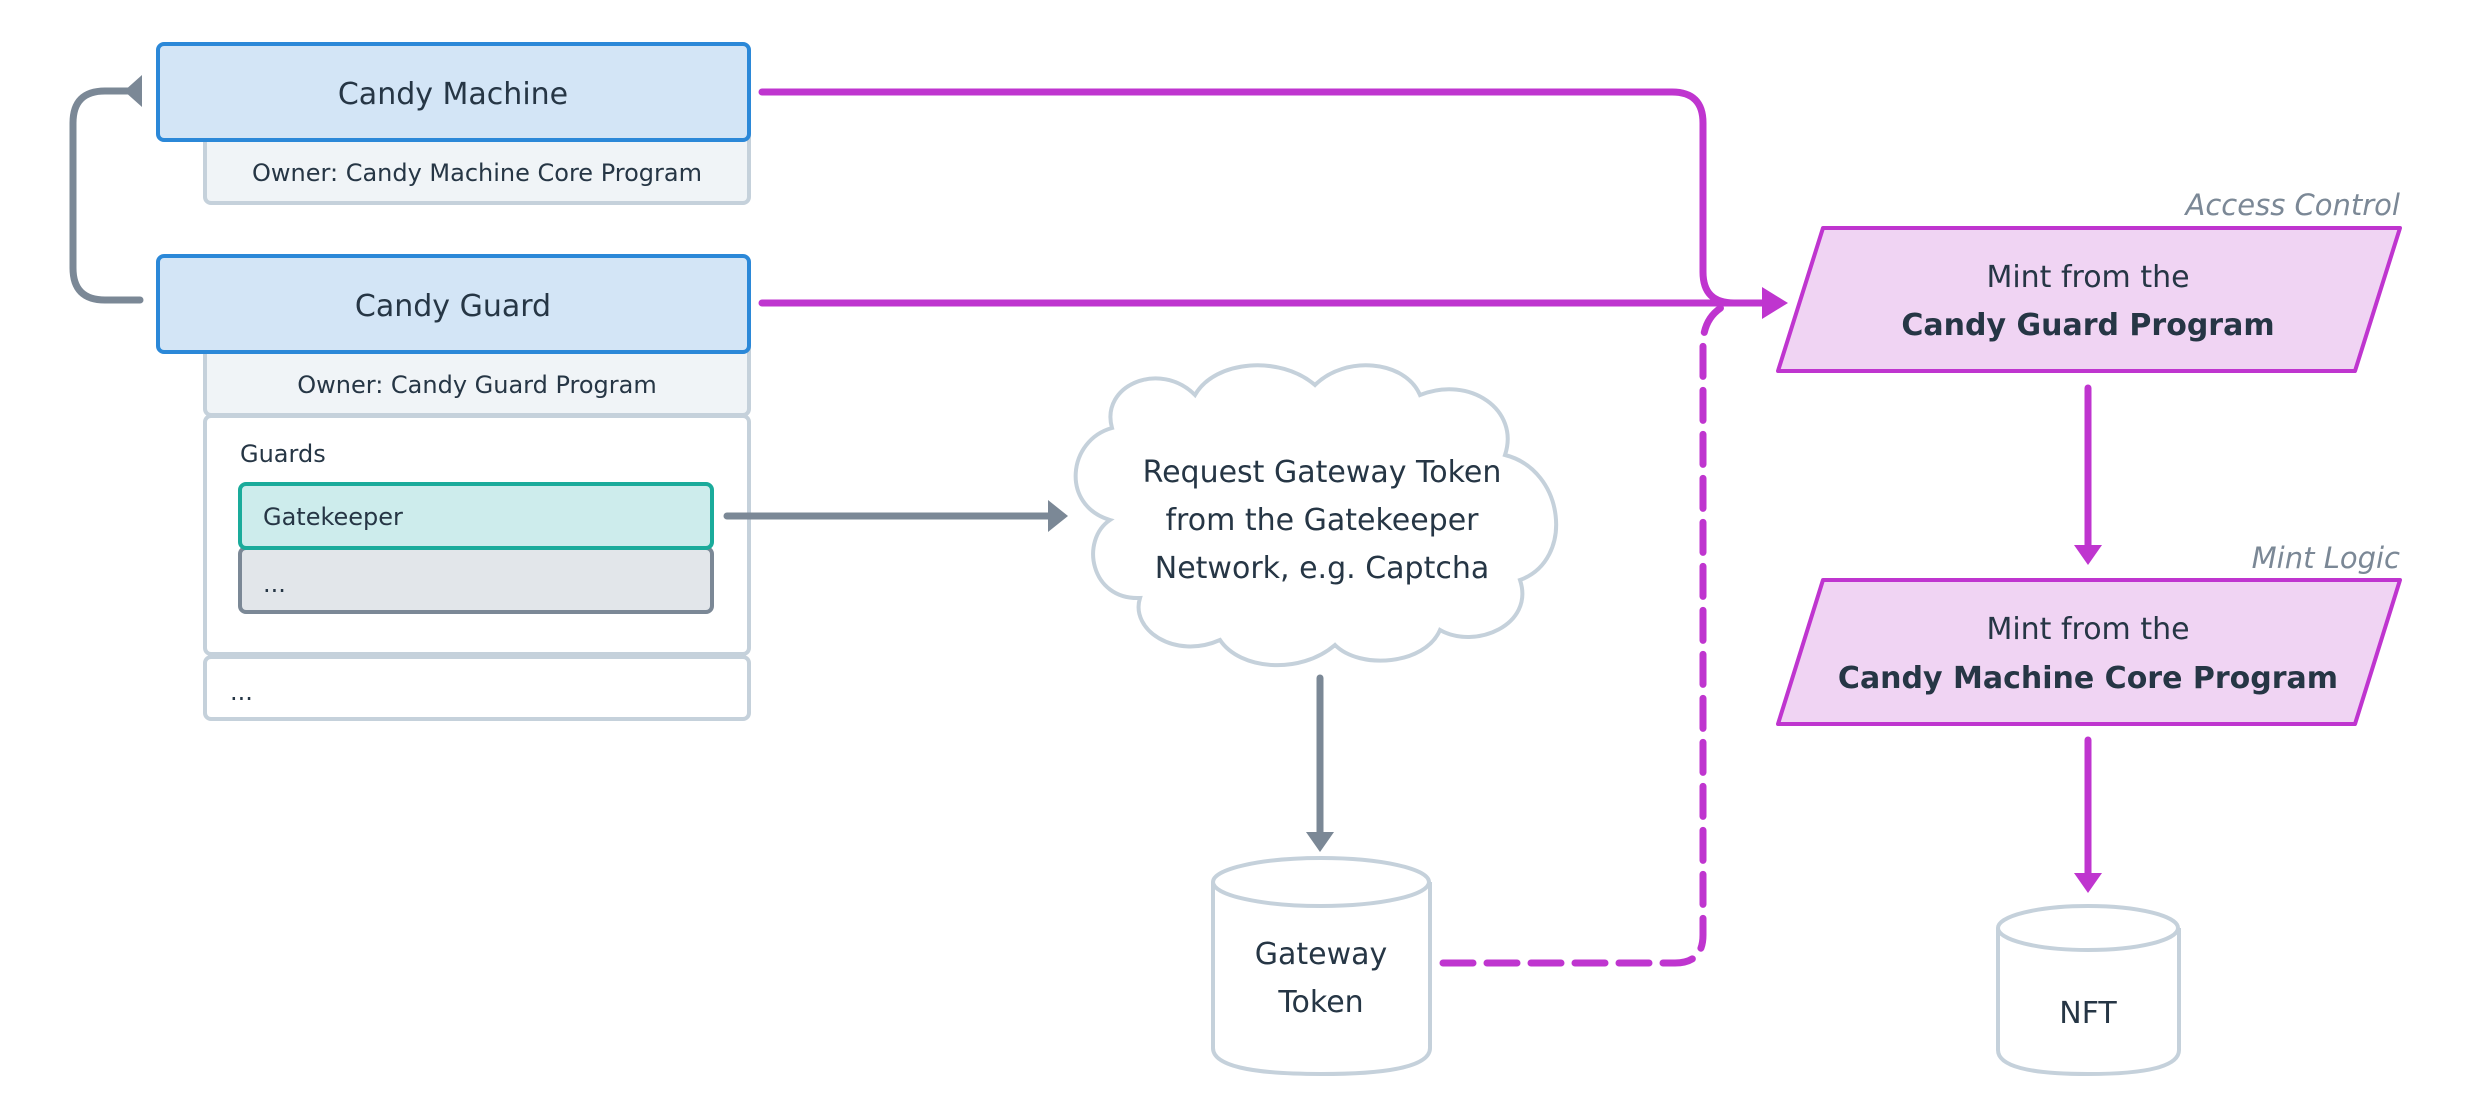 The height and width of the screenshot is (1106, 2472). What do you see at coordinates (477, 173) in the screenshot?
I see `candy-machine-owner-label: Owner: Candy Machine Core Program` at bounding box center [477, 173].